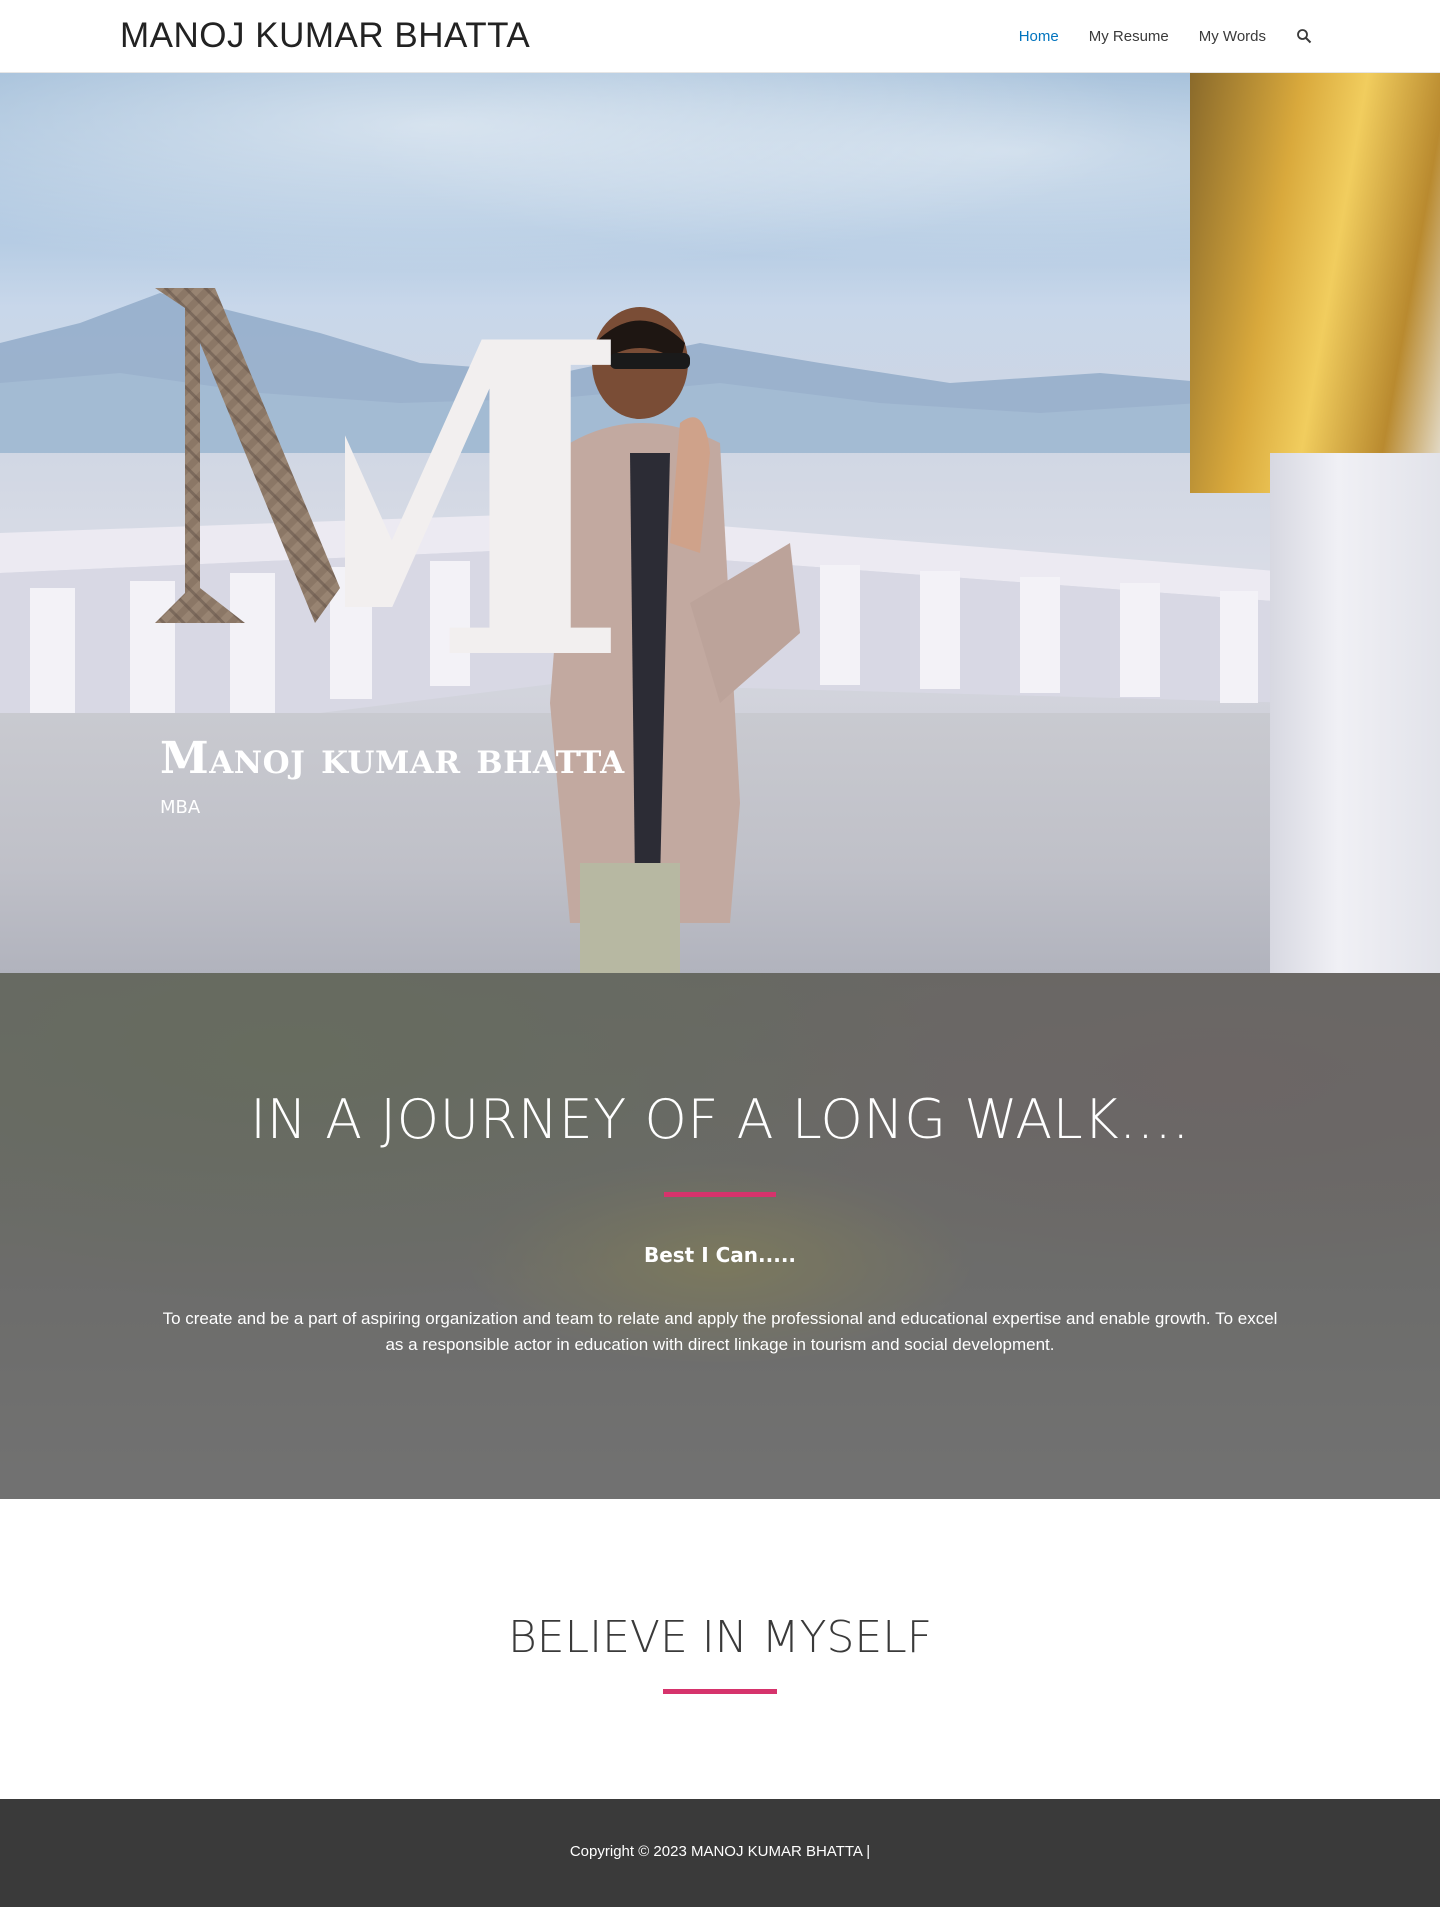  I want to click on footer-copyright: Copyright © 2023 MANOJ KUMAR BHATTA |, so click(720, 1851).